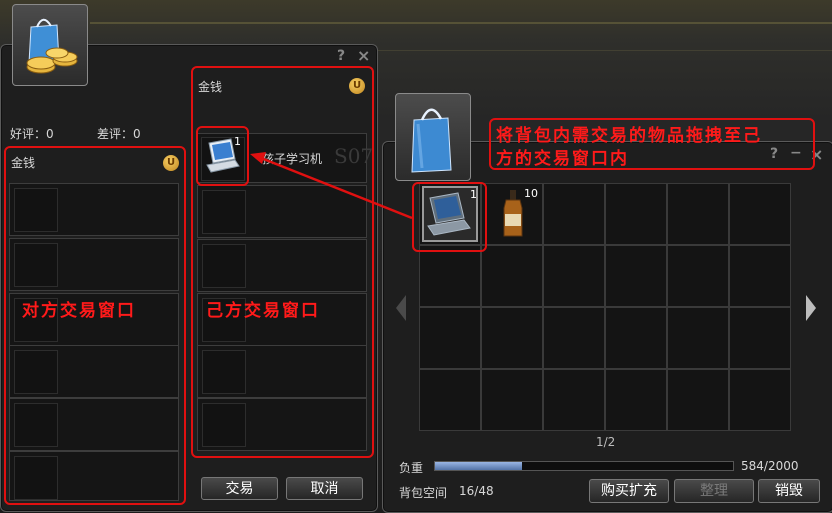  What do you see at coordinates (331, 186) in the screenshot?
I see `drag-arrow` at bounding box center [331, 186].